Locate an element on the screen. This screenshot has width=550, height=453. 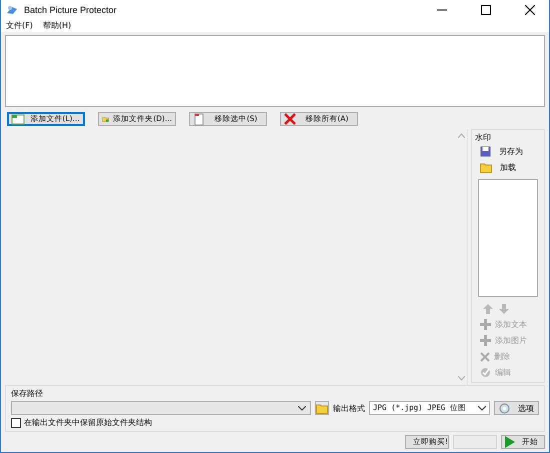
scroll-up-icon is located at coordinates (461, 135).